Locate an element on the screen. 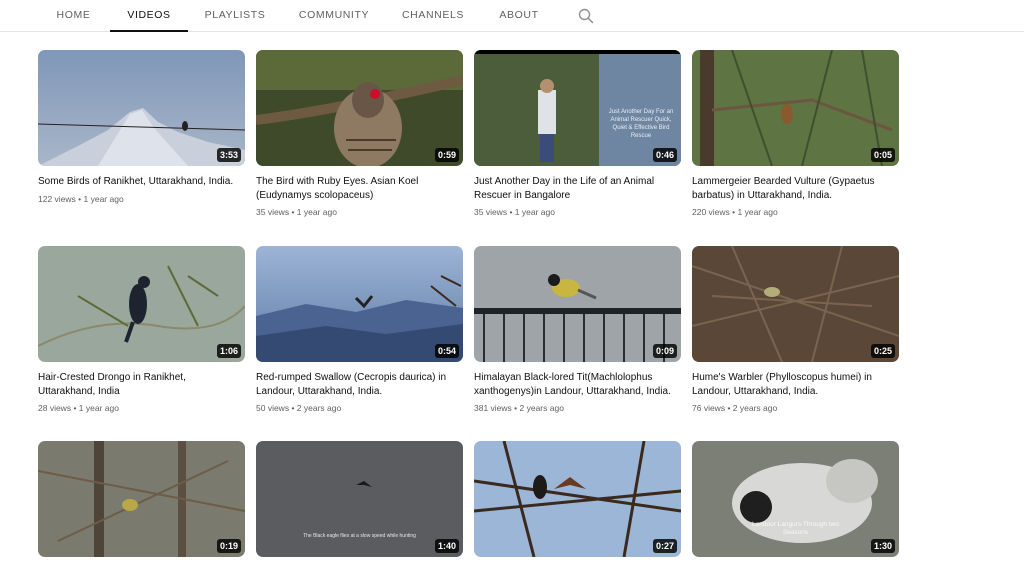 Image resolution: width=1024 pixels, height=564 pixels. video-thumbnail: 0:54 is located at coordinates (359, 304).